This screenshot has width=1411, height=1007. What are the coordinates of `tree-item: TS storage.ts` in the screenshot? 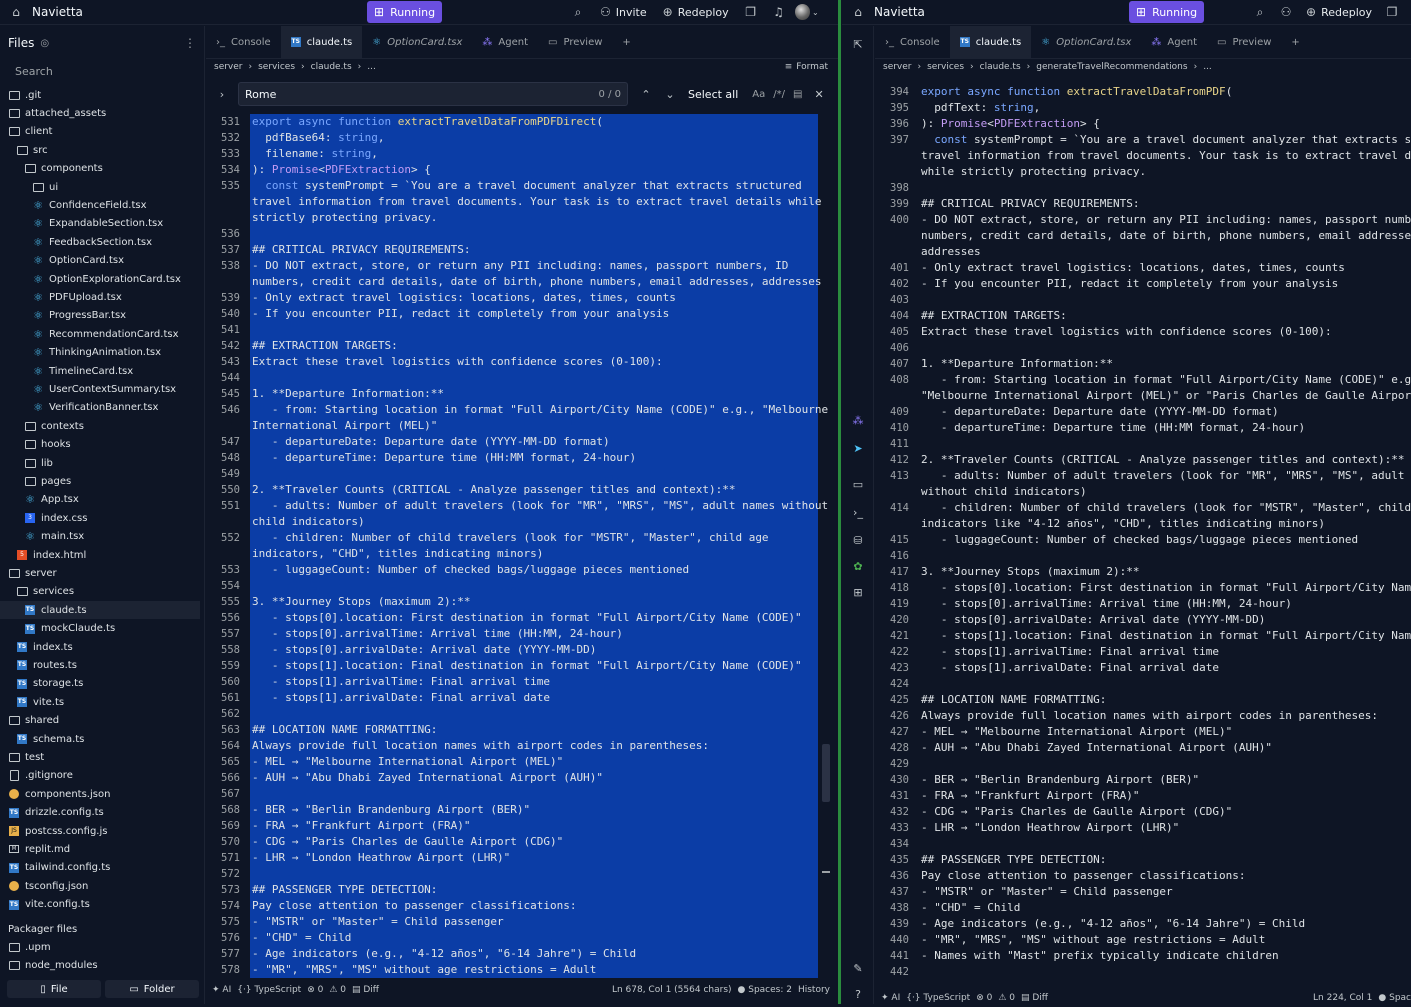 It's located at (100, 684).